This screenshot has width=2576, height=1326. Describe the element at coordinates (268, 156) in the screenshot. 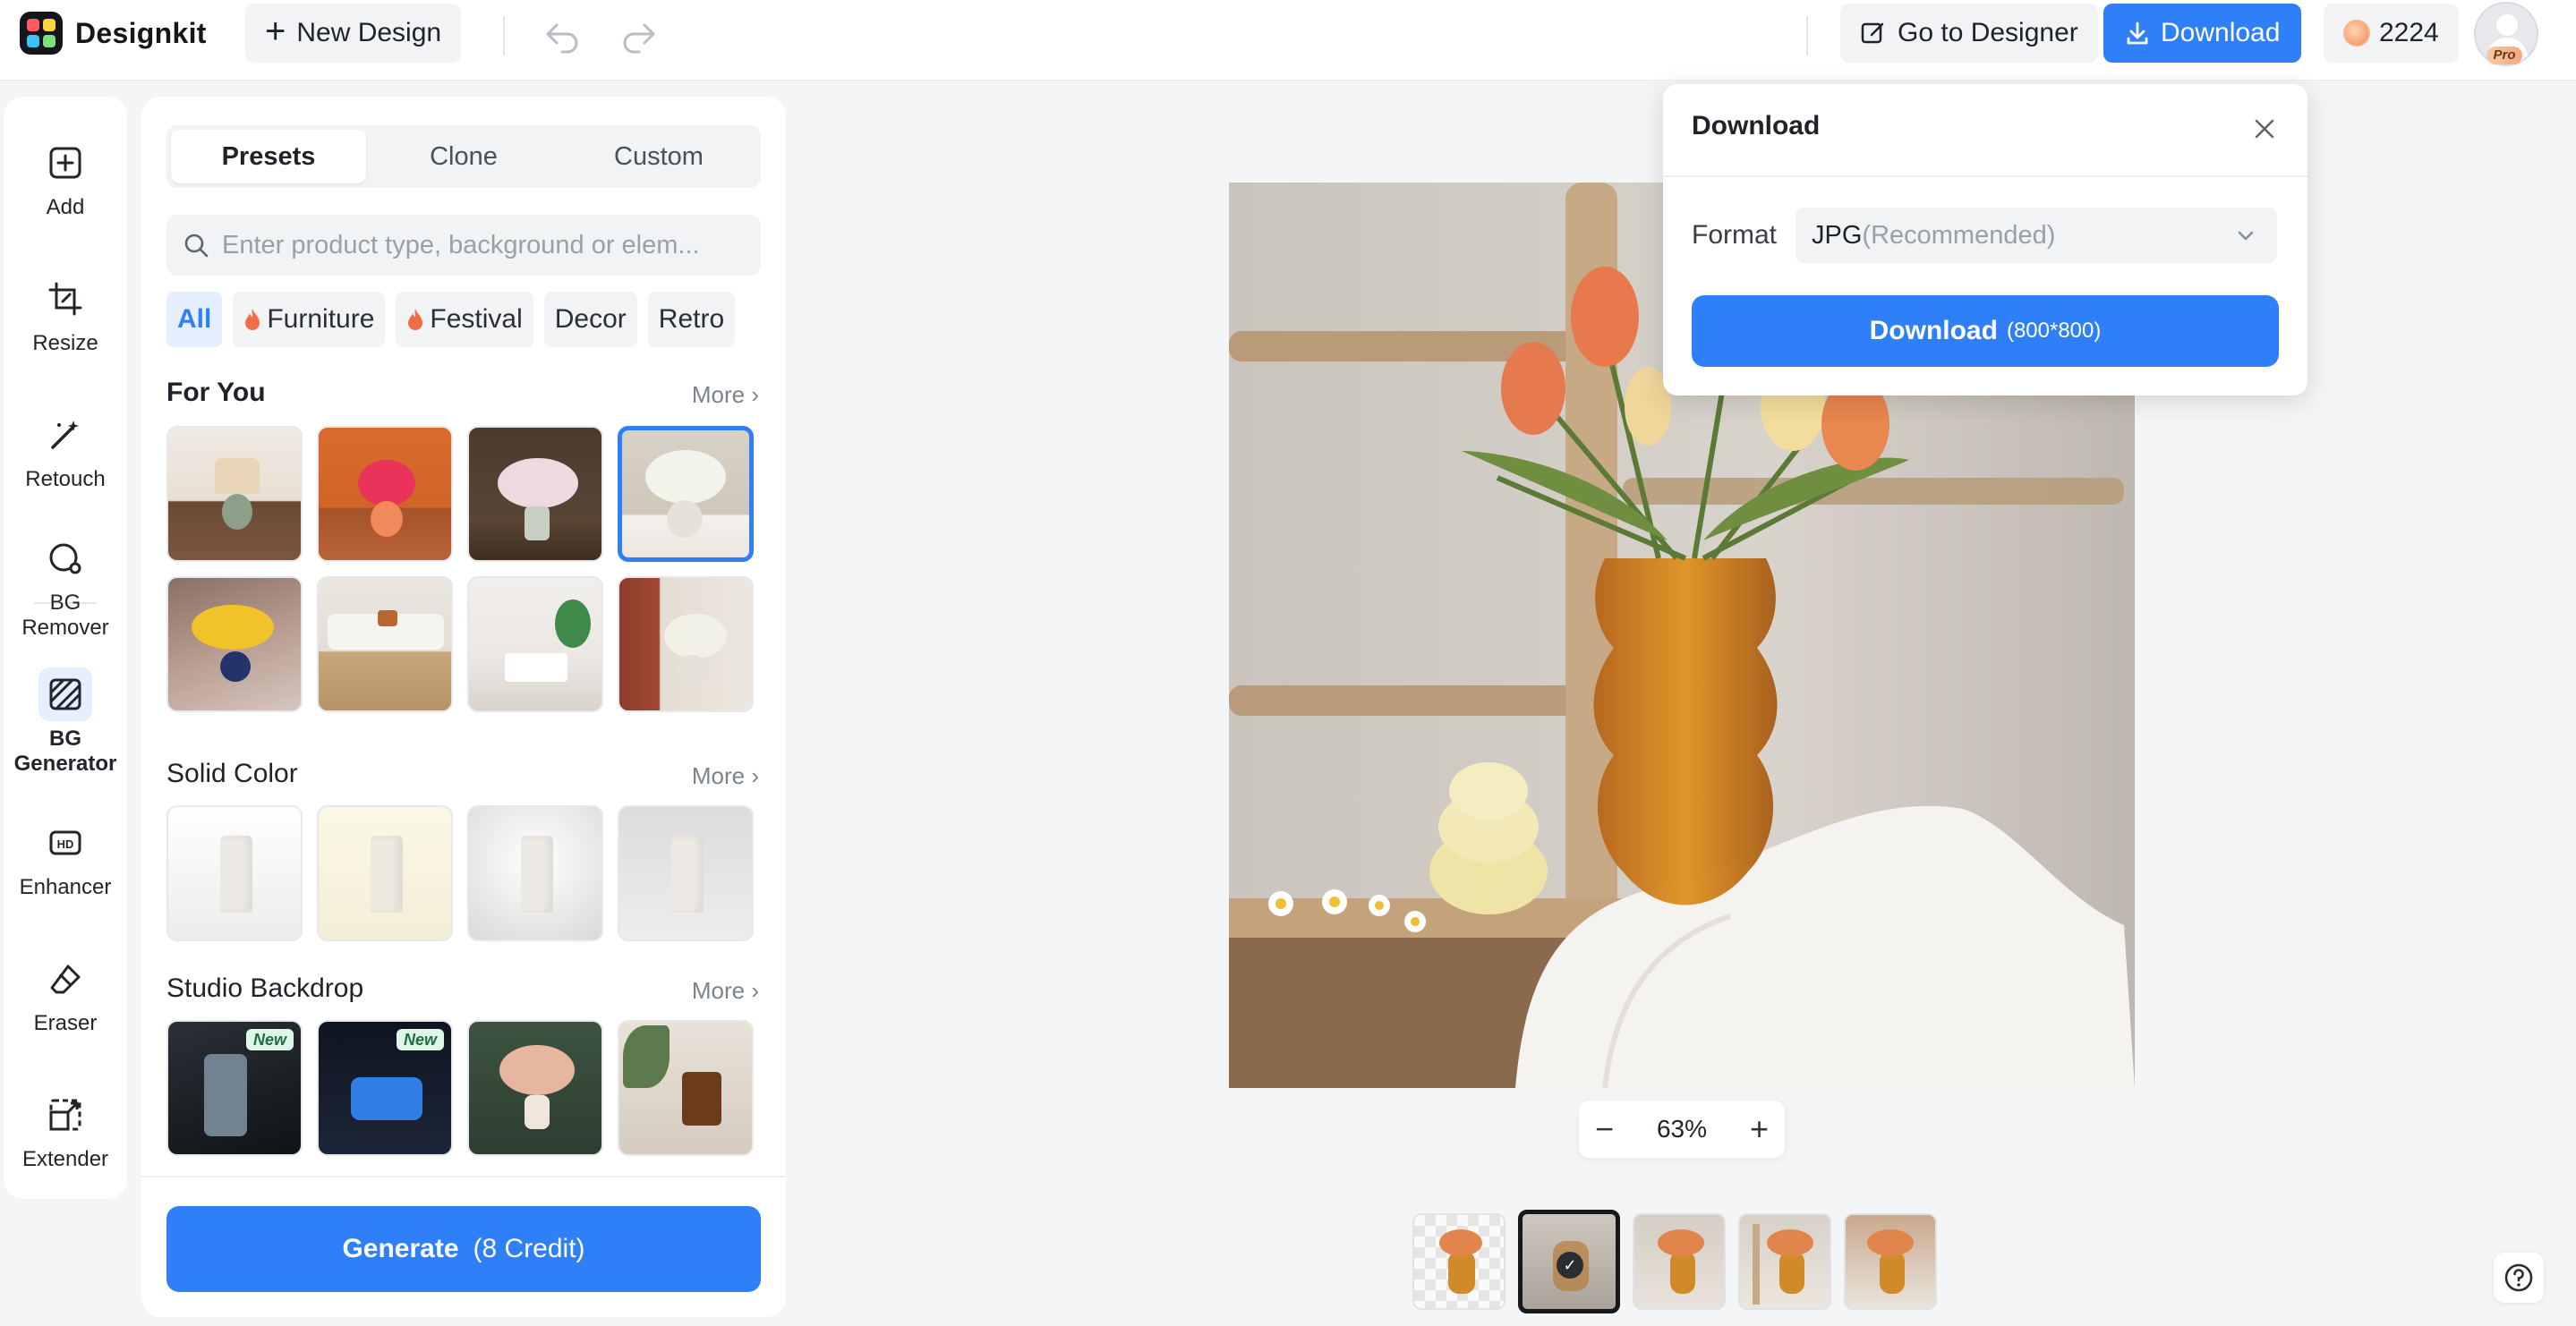

I see `tab-presets: Presets` at that location.